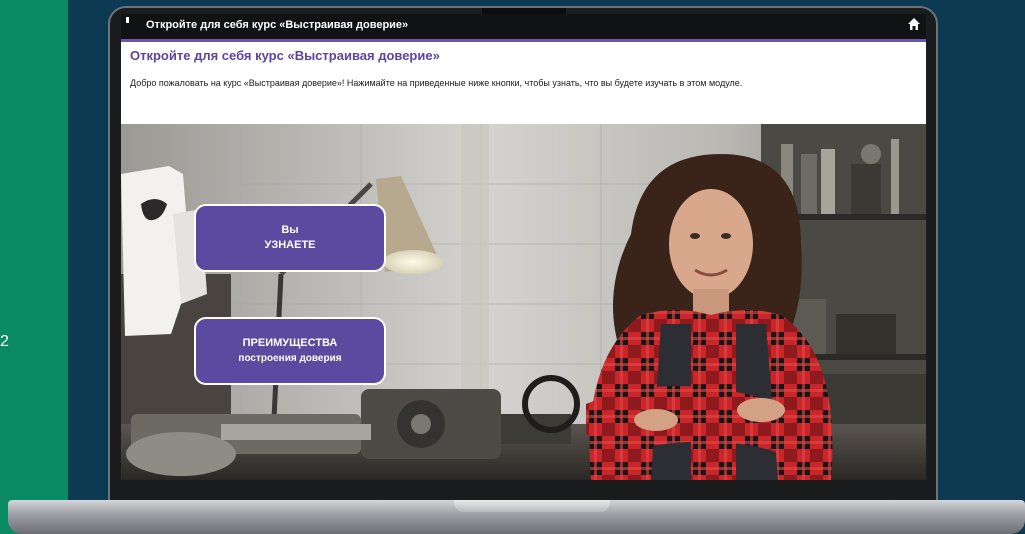  I want to click on benefits-line1: ПРЕИМУЩЕСТВА, so click(290, 343).